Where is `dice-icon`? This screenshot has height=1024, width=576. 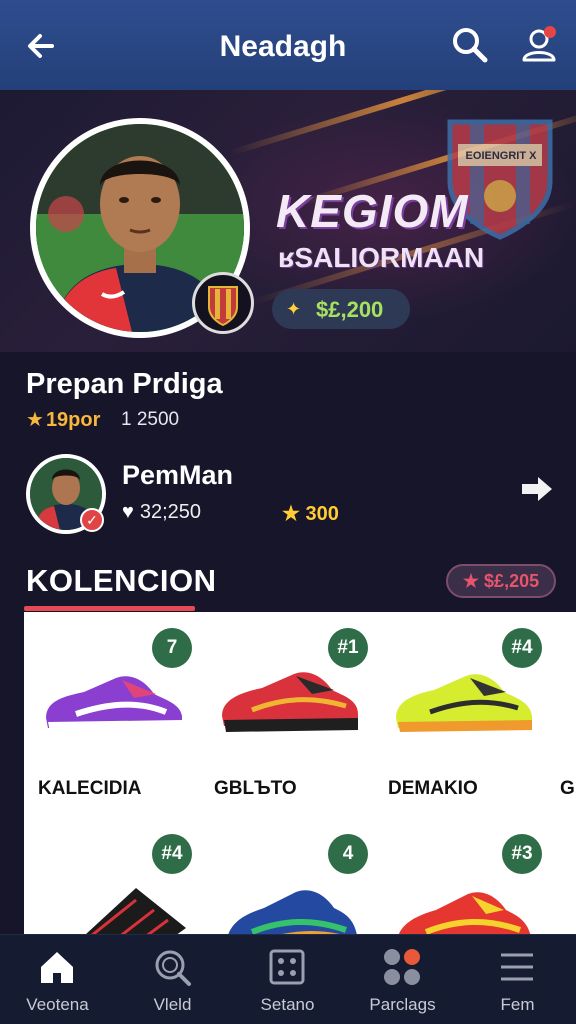 dice-icon is located at coordinates (287, 967).